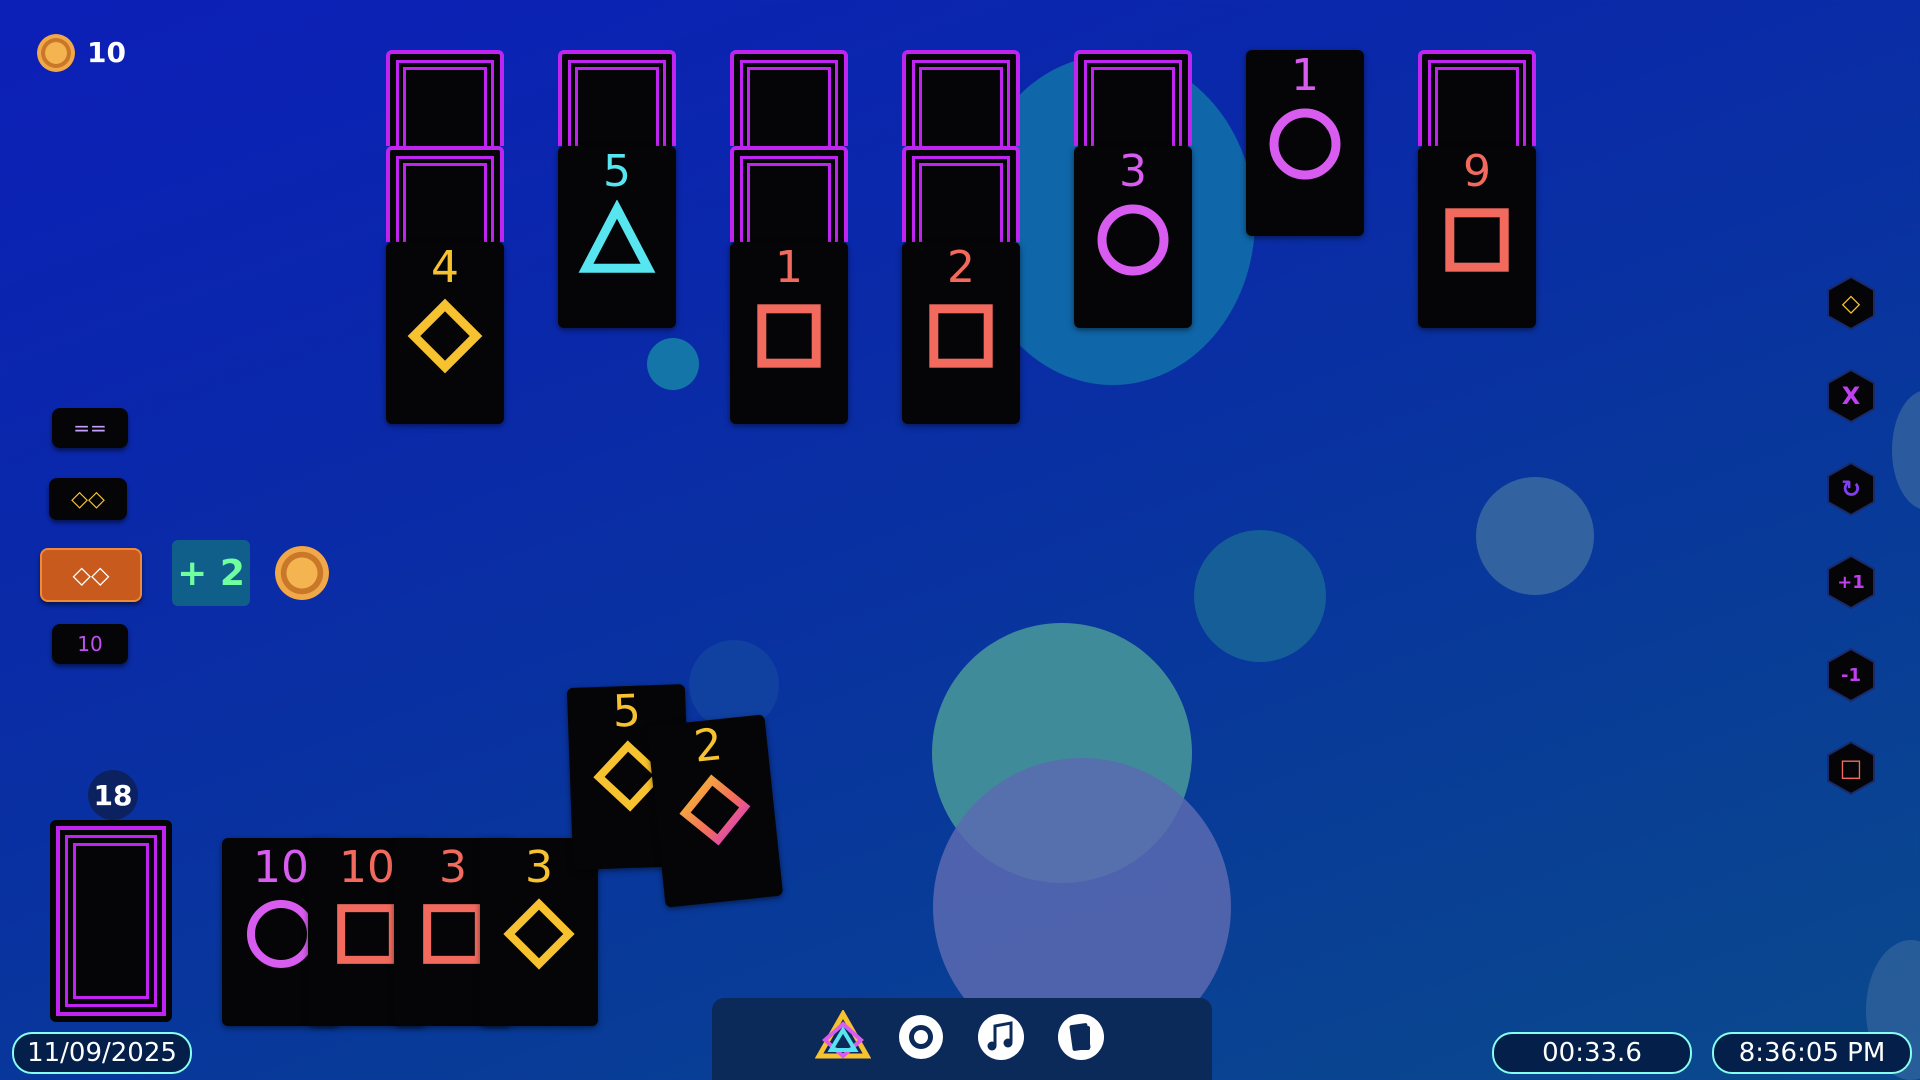 This screenshot has width=1920, height=1080. What do you see at coordinates (445, 333) in the screenshot?
I see `tableau-card: 4` at bounding box center [445, 333].